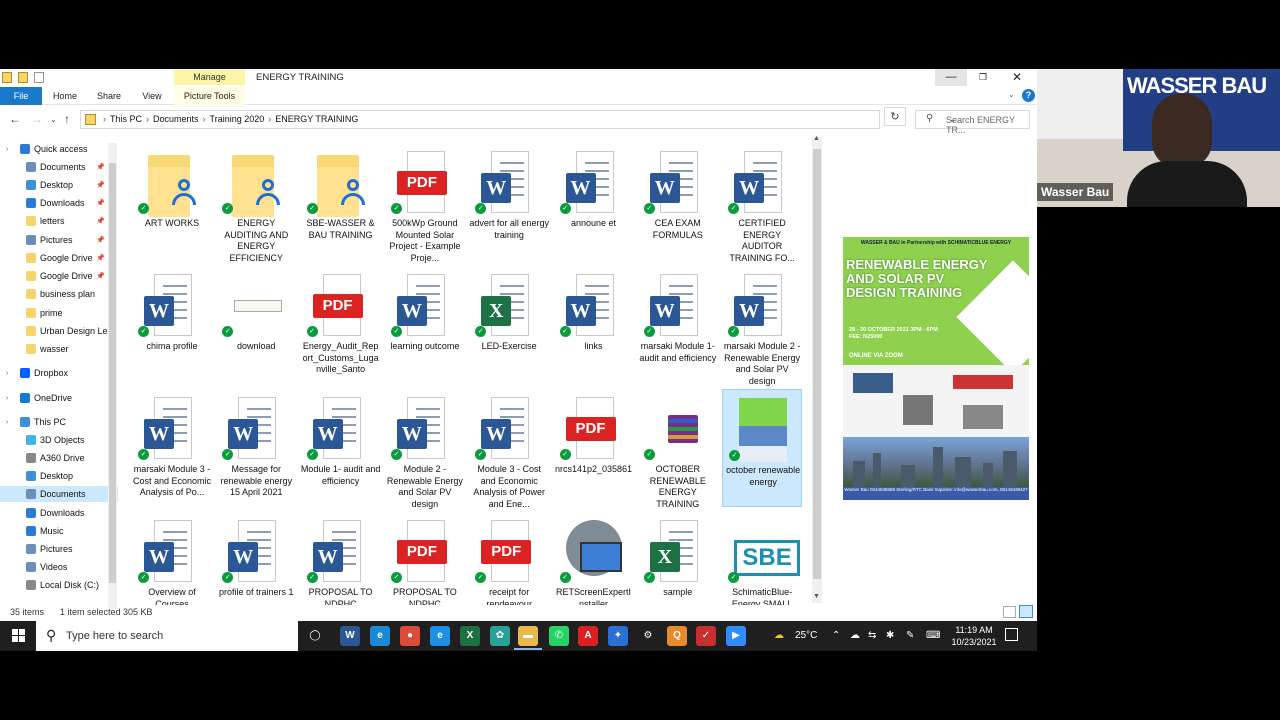 Image resolution: width=1280 pixels, height=720 pixels. Describe the element at coordinates (890, 635) in the screenshot. I see `bluetooth-icon: ✱` at that location.